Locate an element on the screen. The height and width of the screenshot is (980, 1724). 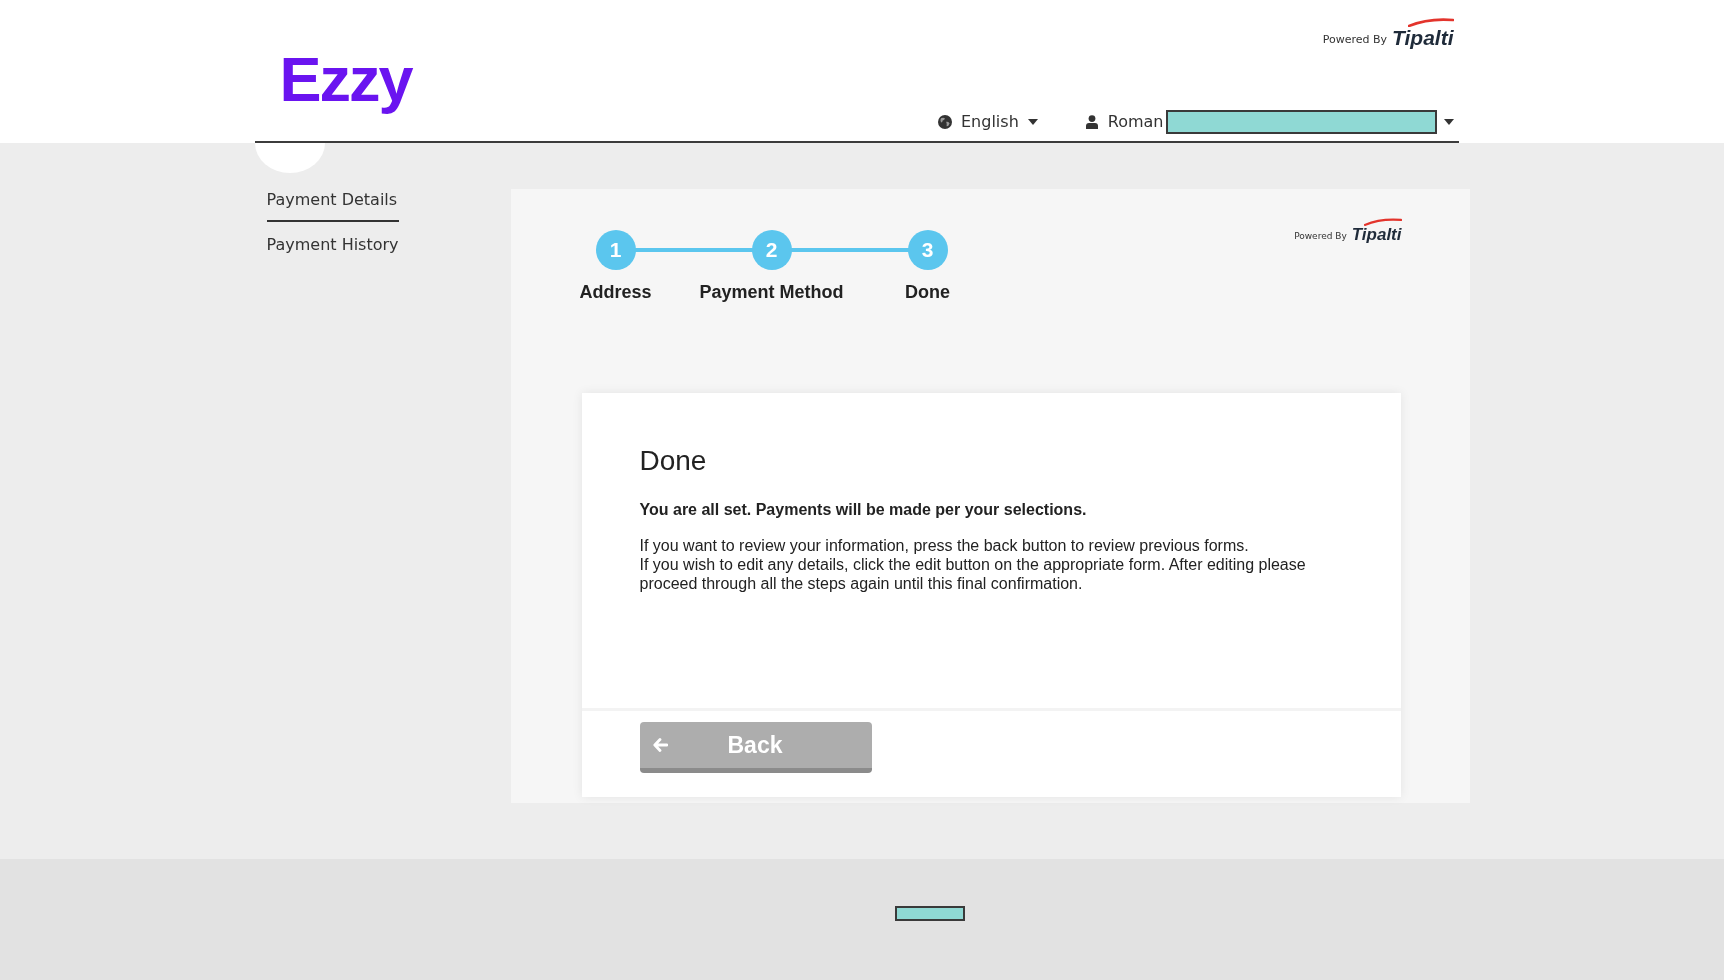
step-label: Done is located at coordinates (928, 292).